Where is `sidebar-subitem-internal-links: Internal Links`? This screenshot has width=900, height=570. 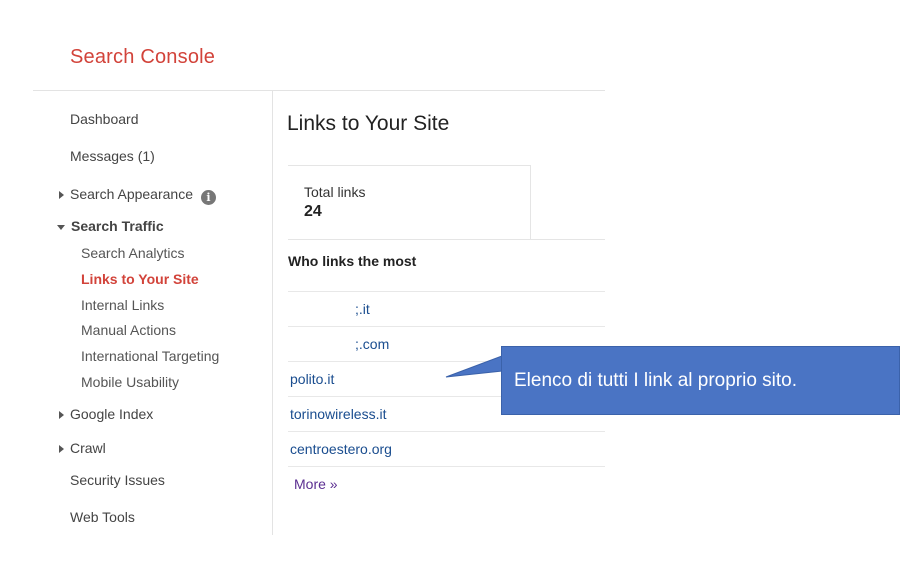
sidebar-subitem-internal-links: Internal Links is located at coordinates (122, 305).